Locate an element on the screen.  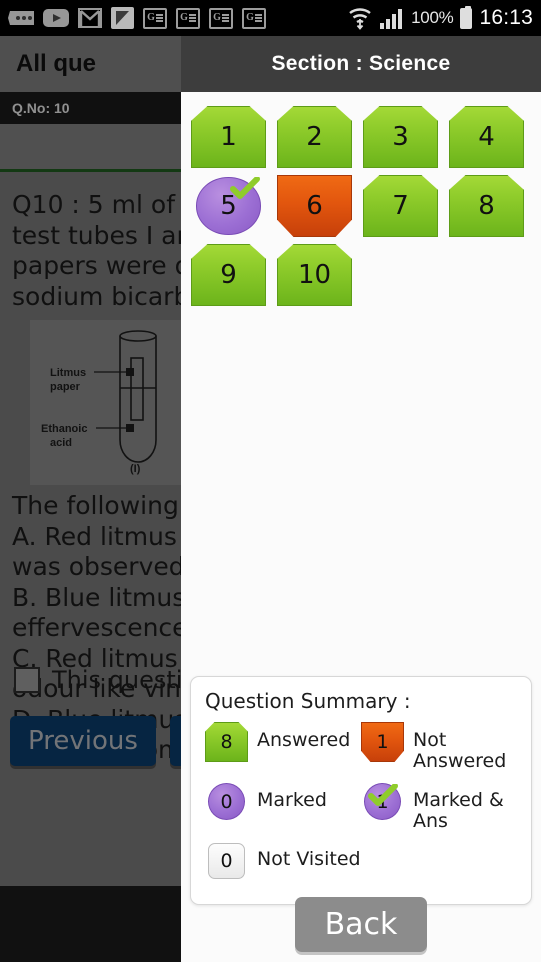
summary-label: Marked & Ans is located at coordinates (458, 810).